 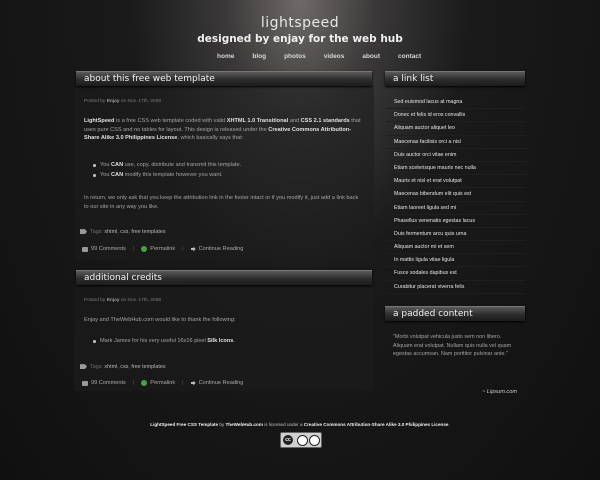 I want to click on share-alike-icon, so click(x=314, y=440).